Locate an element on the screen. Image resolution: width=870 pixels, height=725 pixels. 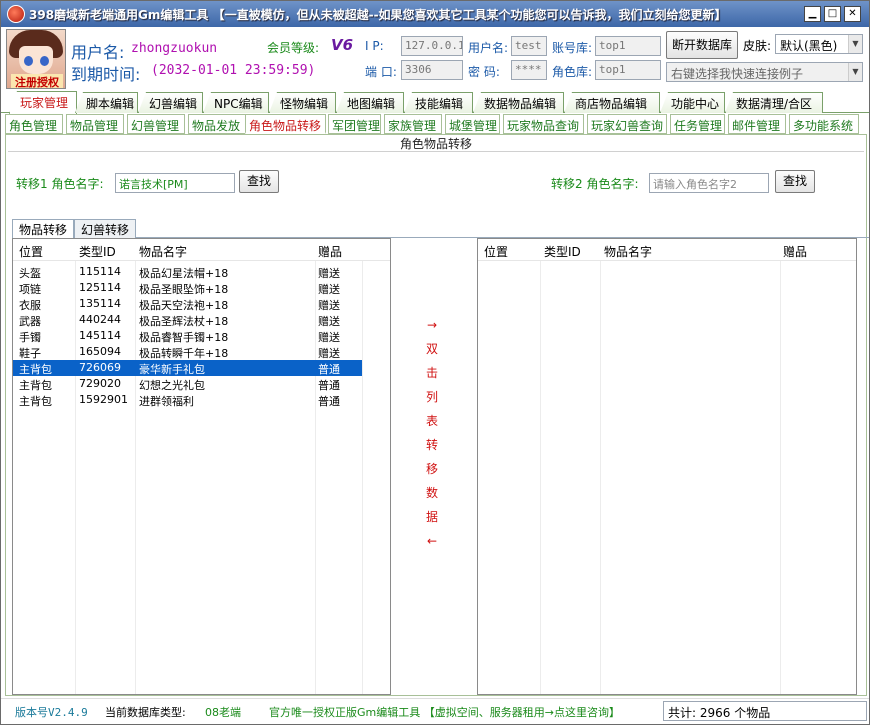
avatar-caption: 注册授权 is located at coordinates (37, 81).